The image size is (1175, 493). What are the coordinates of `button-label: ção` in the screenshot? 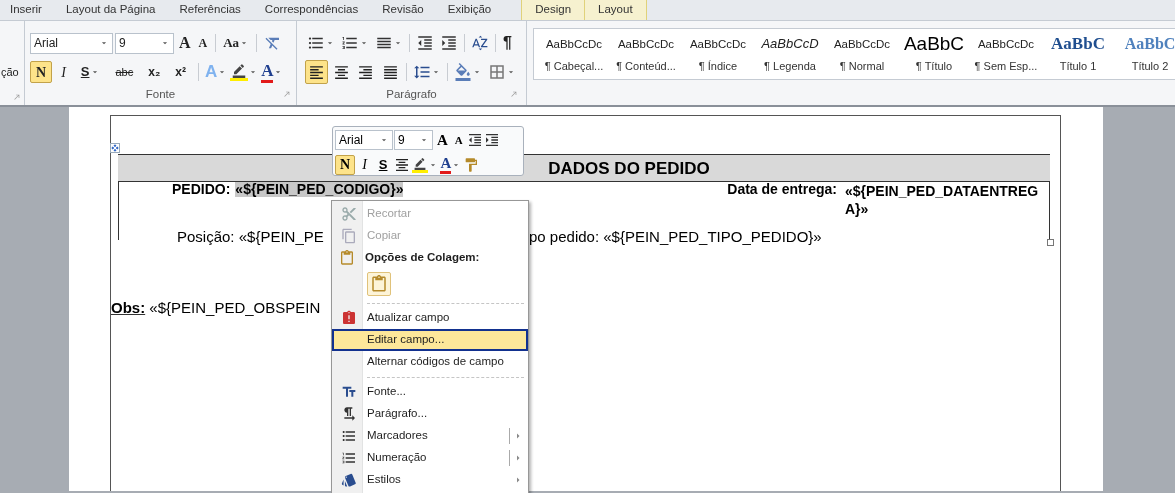 It's located at (10, 72).